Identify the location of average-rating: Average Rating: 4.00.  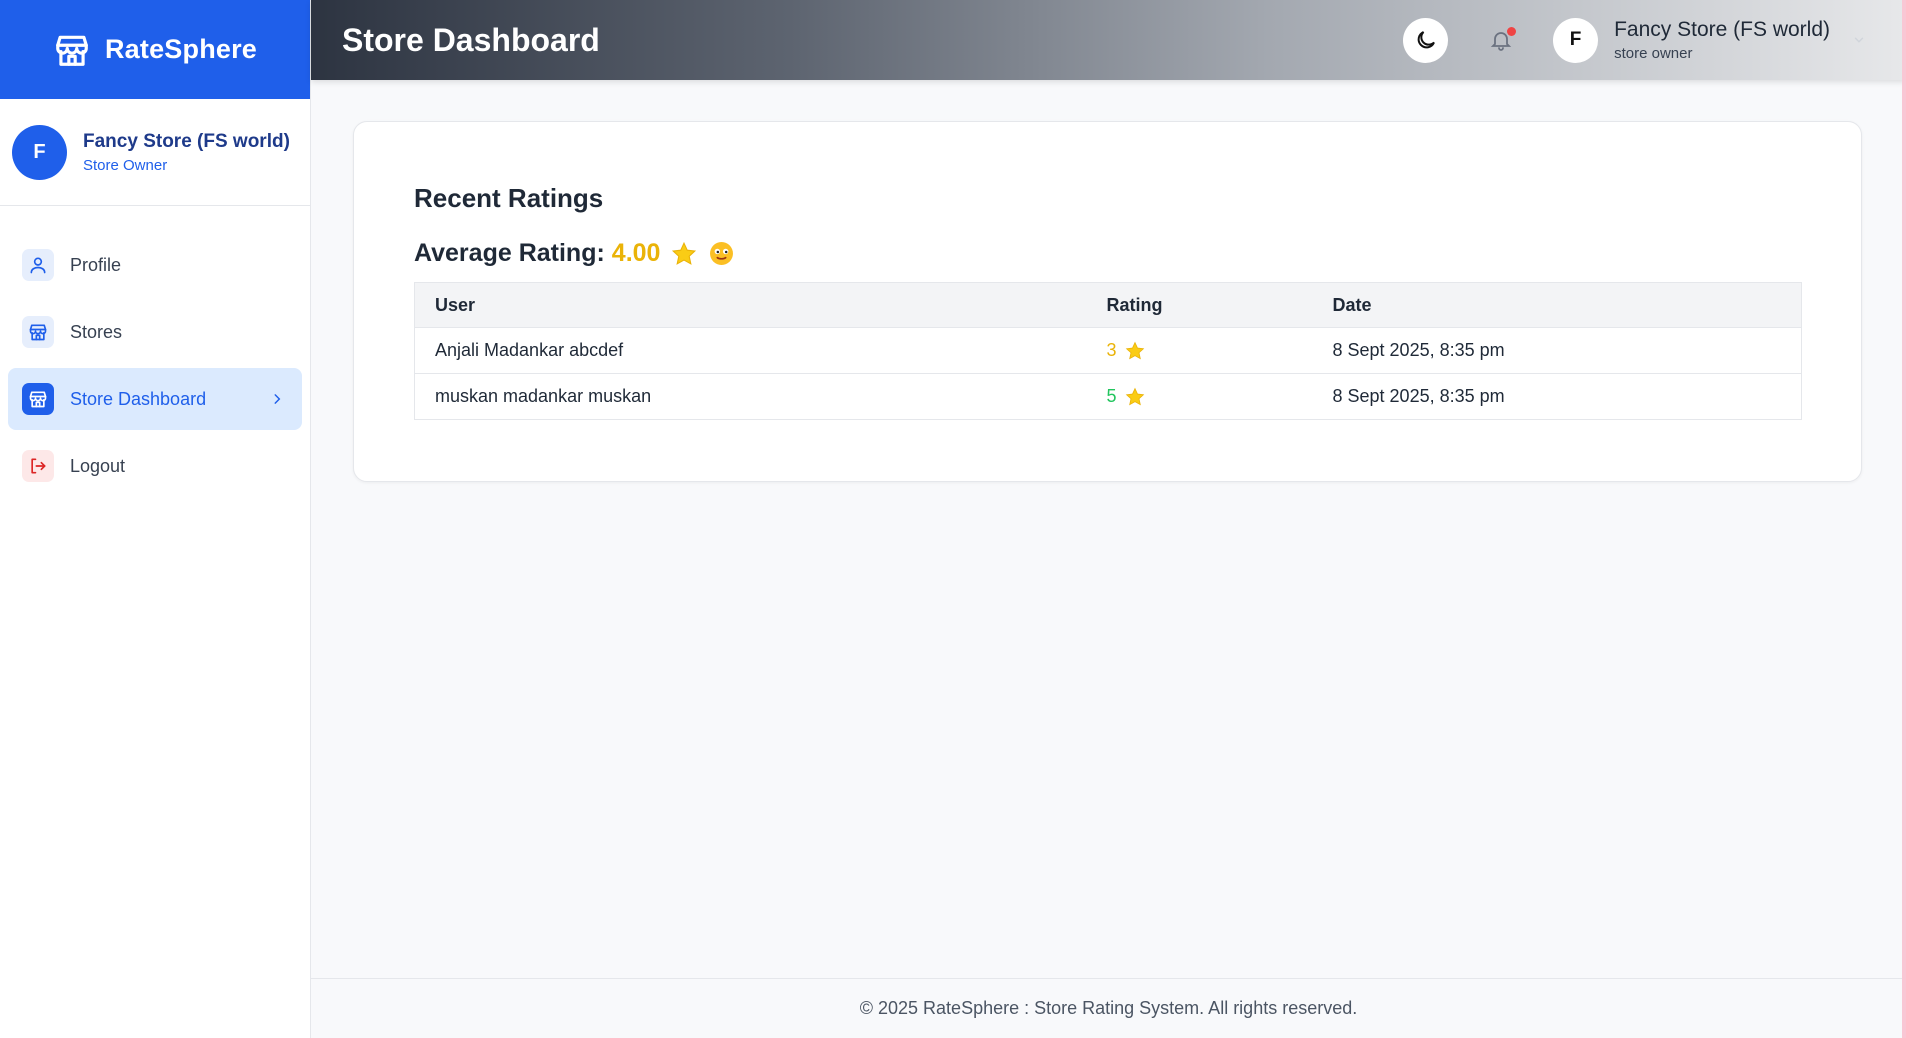
(574, 253).